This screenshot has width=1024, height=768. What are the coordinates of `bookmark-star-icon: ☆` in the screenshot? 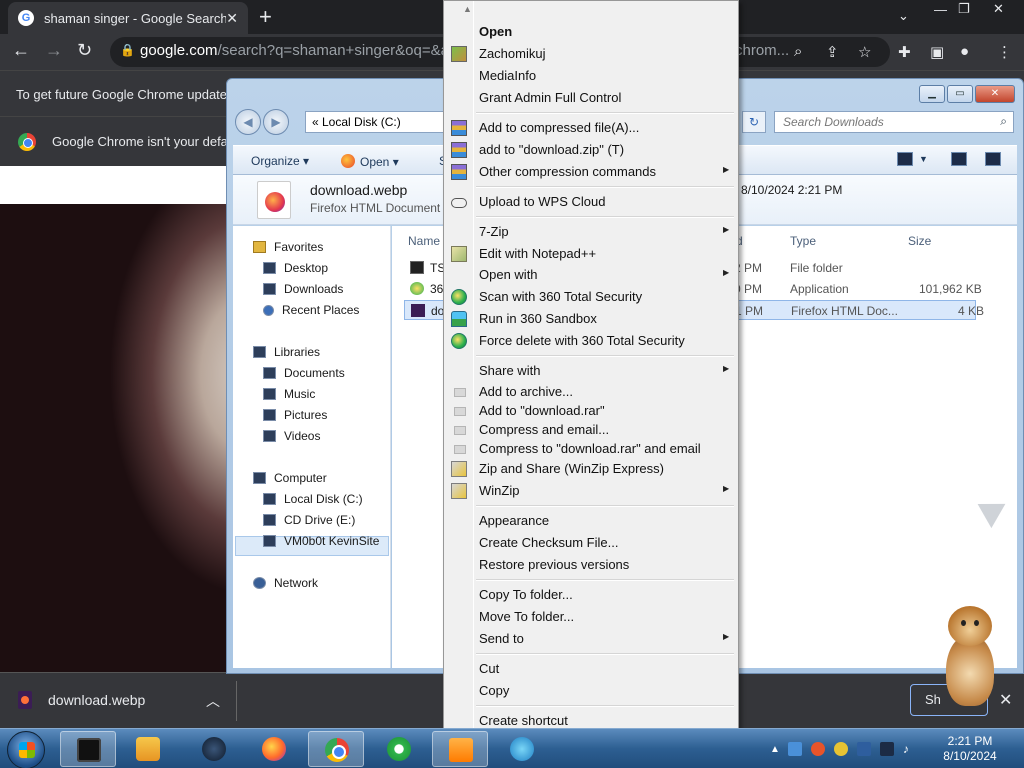 It's located at (864, 52).